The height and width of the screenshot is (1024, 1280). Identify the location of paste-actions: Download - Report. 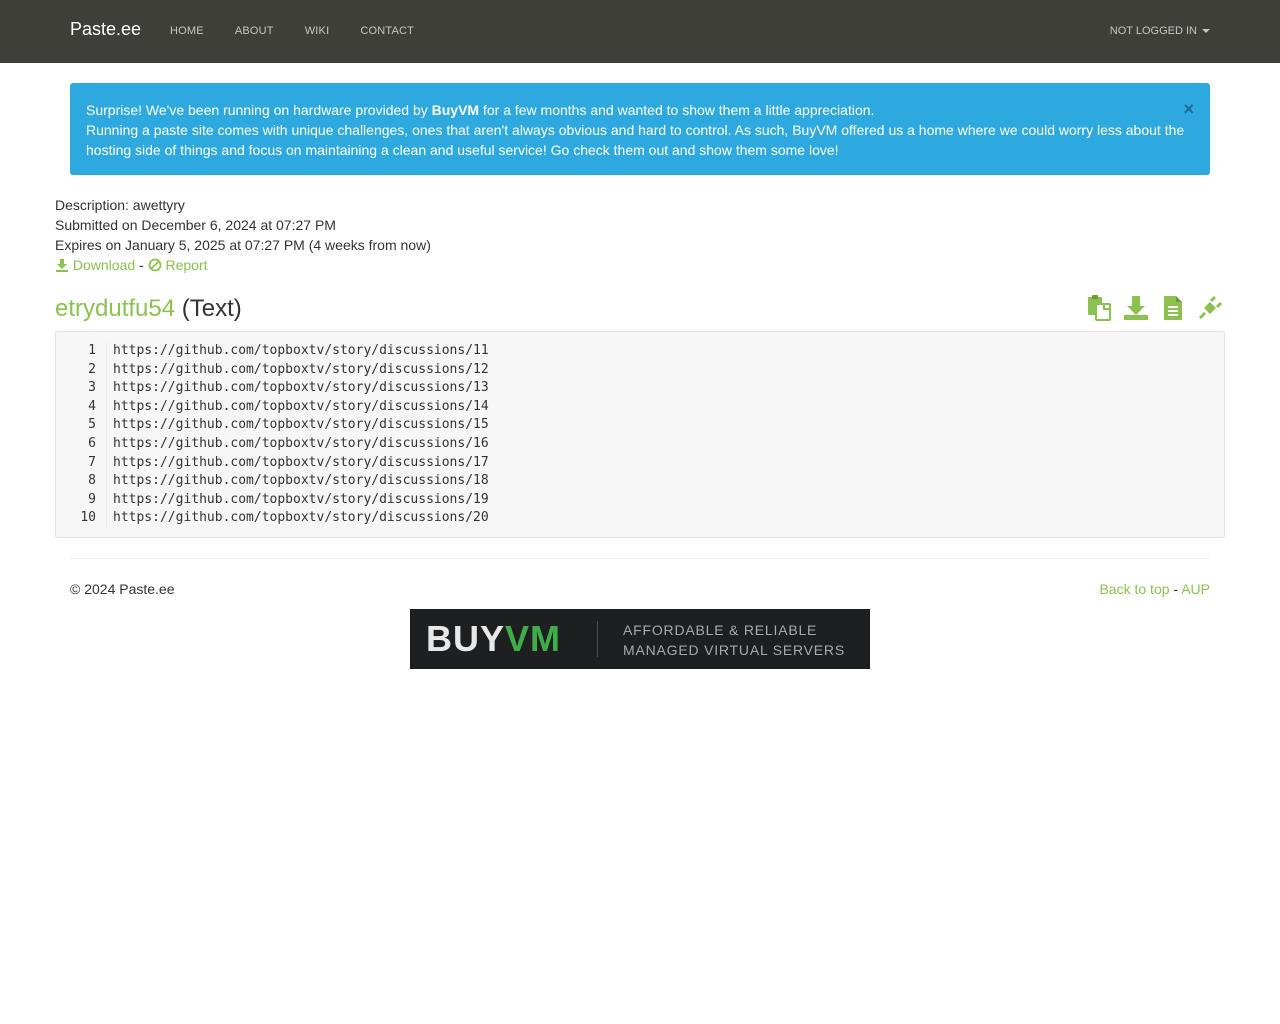
(243, 265).